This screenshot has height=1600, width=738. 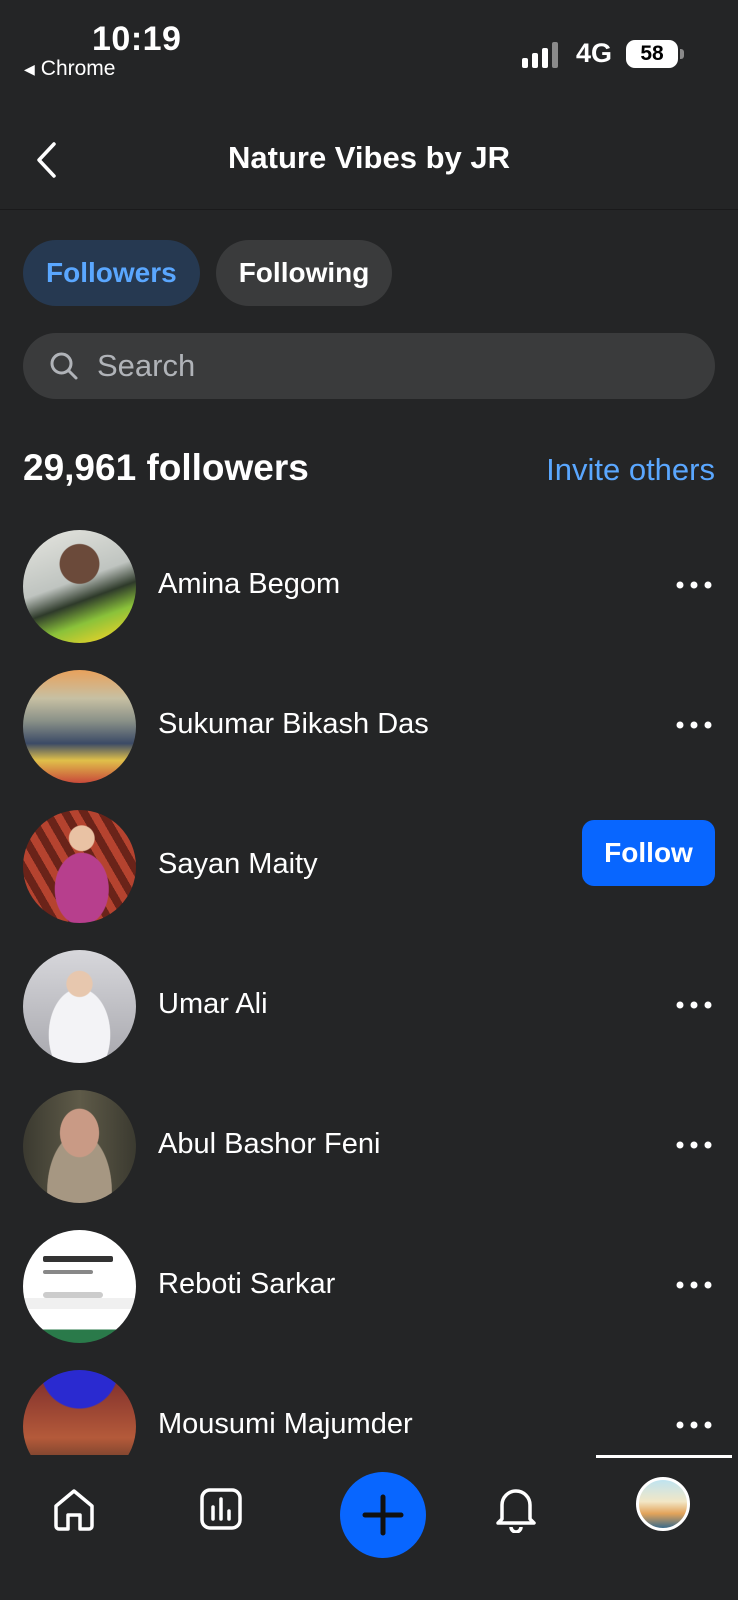 I want to click on tab-followers: Followers, so click(x=111, y=273).